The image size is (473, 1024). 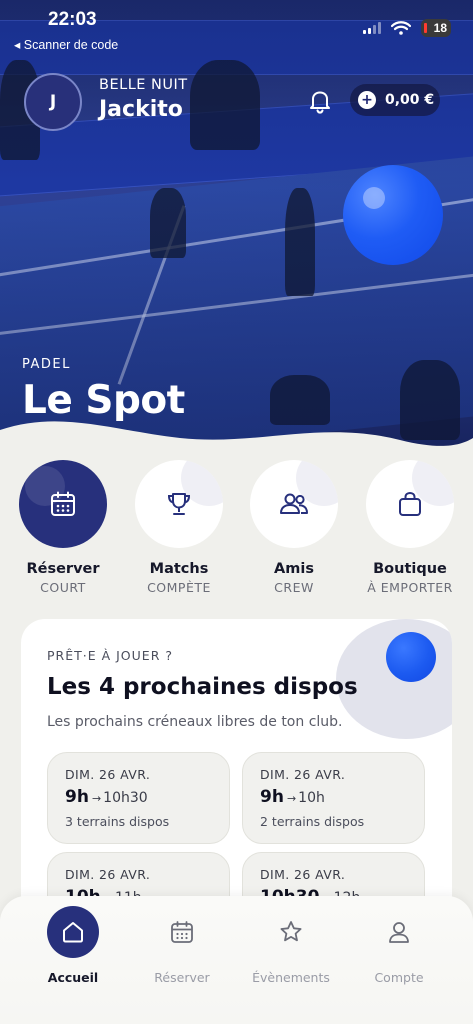 What do you see at coordinates (436, 28) in the screenshot?
I see `battery-indicator: 18` at bounding box center [436, 28].